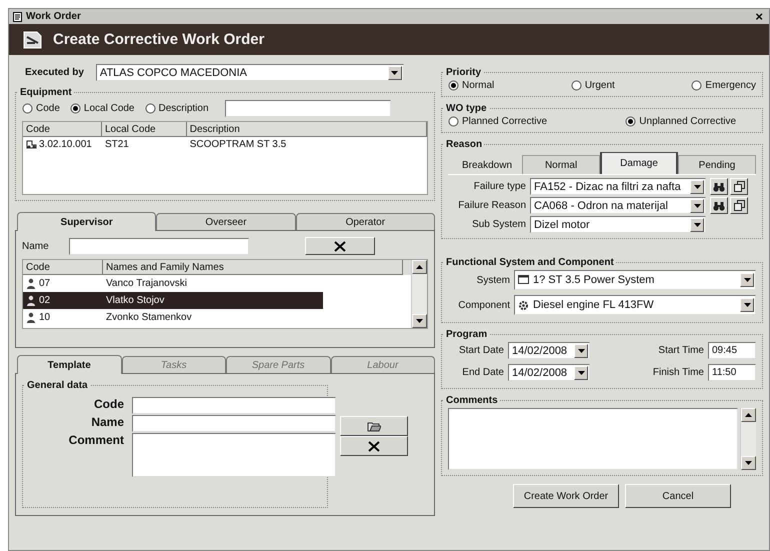  I want to click on field-label: Failure Reason, so click(491, 205).